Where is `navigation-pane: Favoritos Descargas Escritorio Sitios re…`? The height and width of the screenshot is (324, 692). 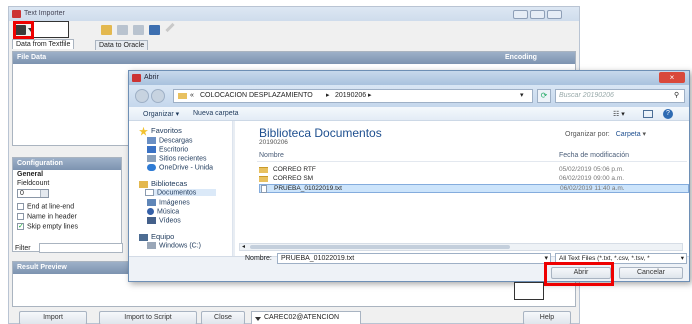 navigation-pane: Favoritos Descargas Escritorio Sitios re… is located at coordinates (181, 188).